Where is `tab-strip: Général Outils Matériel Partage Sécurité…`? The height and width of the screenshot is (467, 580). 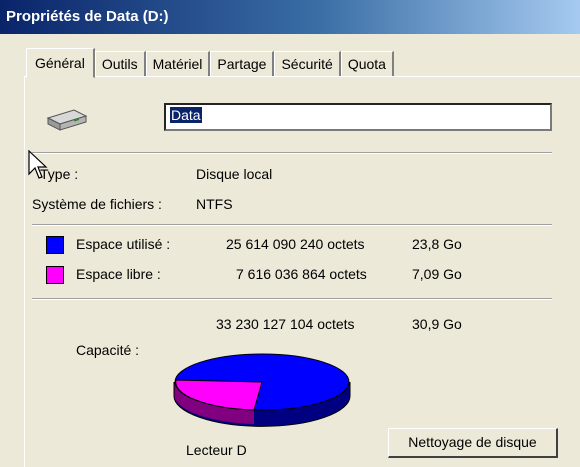 tab-strip: Général Outils Matériel Partage Sécurité… is located at coordinates (210, 63).